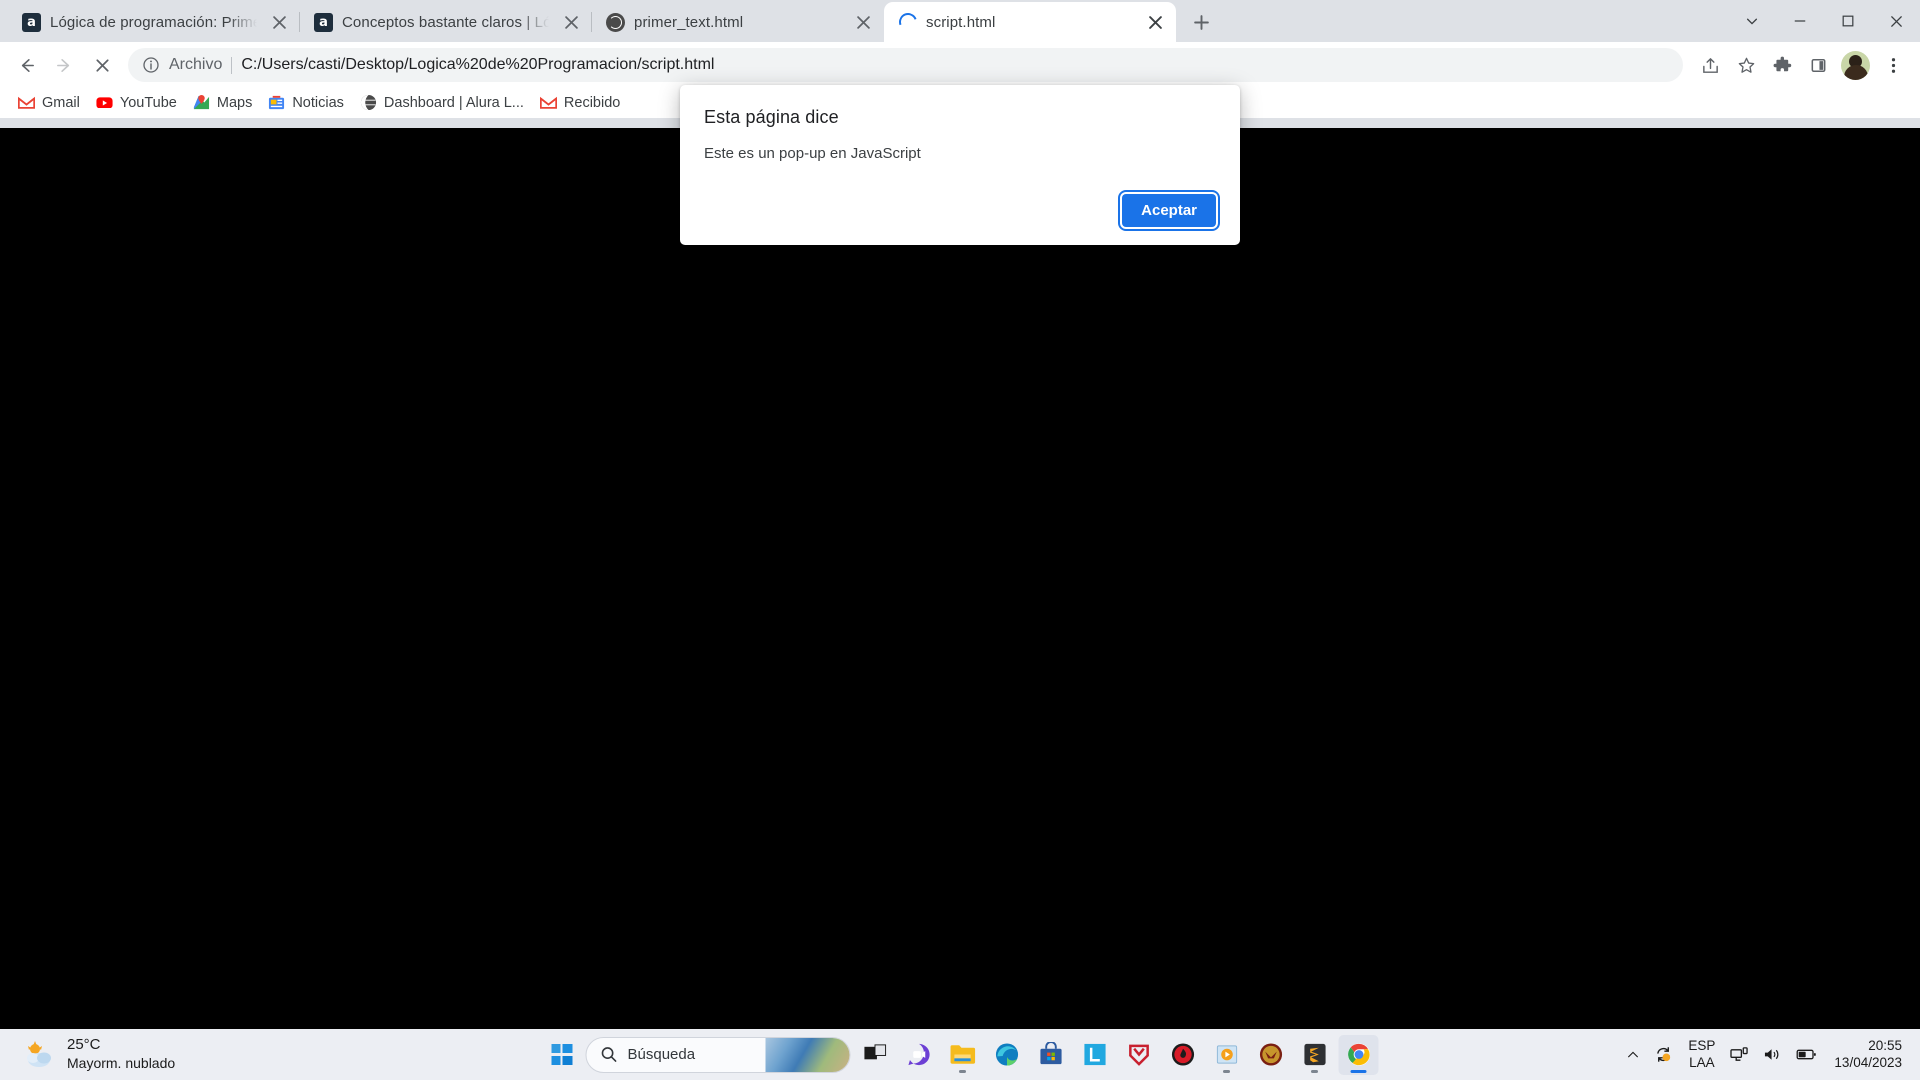 The width and height of the screenshot is (1920, 1080). What do you see at coordinates (609, 1054) in the screenshot?
I see `search-icon` at bounding box center [609, 1054].